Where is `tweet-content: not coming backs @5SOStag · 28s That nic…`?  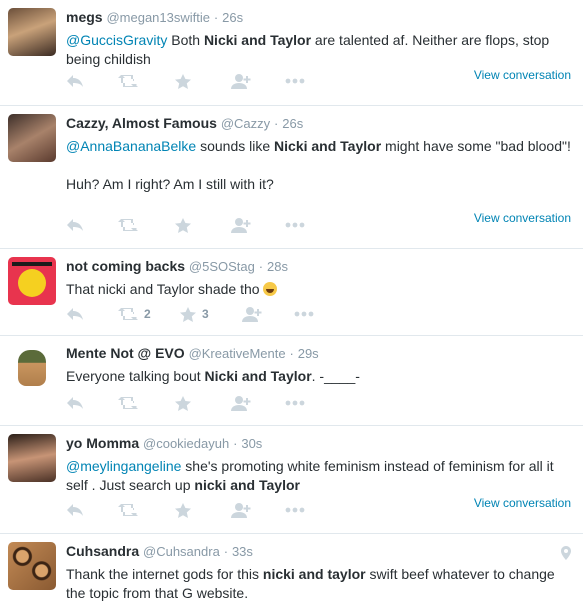
tweet-content: not coming backs @5SOStag · 28s That nic… is located at coordinates (319, 278).